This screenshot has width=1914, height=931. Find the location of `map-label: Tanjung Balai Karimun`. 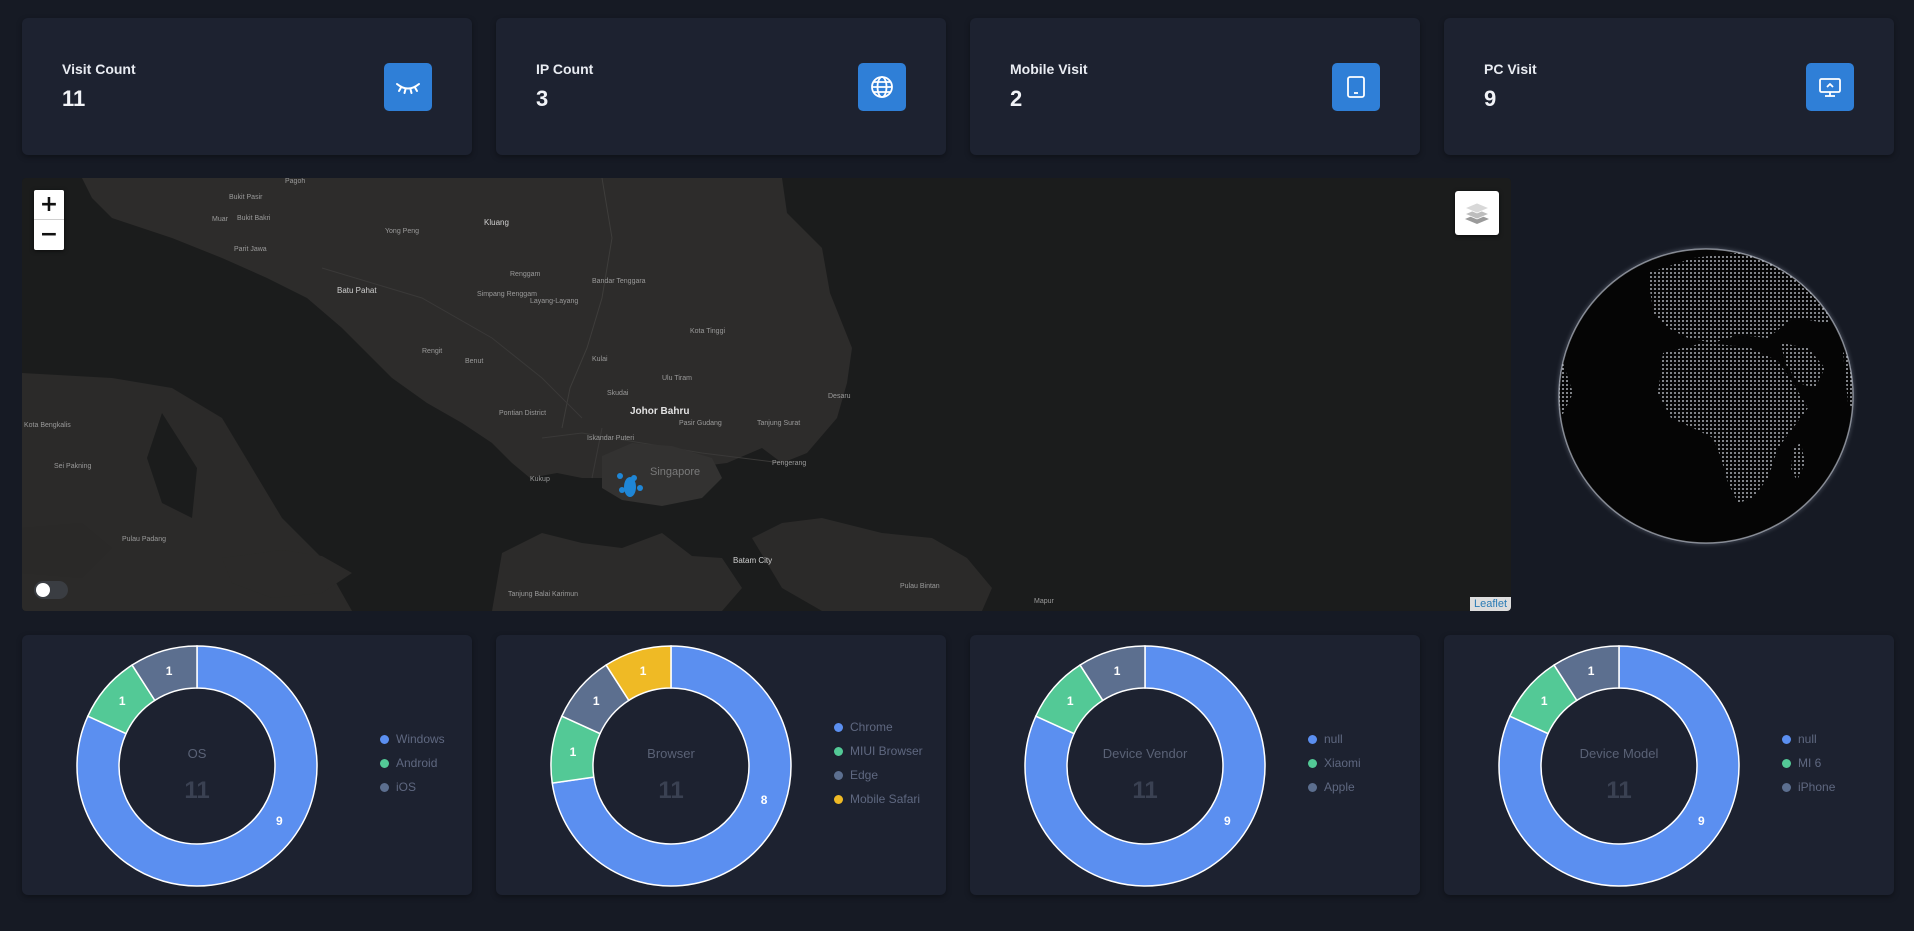

map-label: Tanjung Balai Karimun is located at coordinates (543, 594).